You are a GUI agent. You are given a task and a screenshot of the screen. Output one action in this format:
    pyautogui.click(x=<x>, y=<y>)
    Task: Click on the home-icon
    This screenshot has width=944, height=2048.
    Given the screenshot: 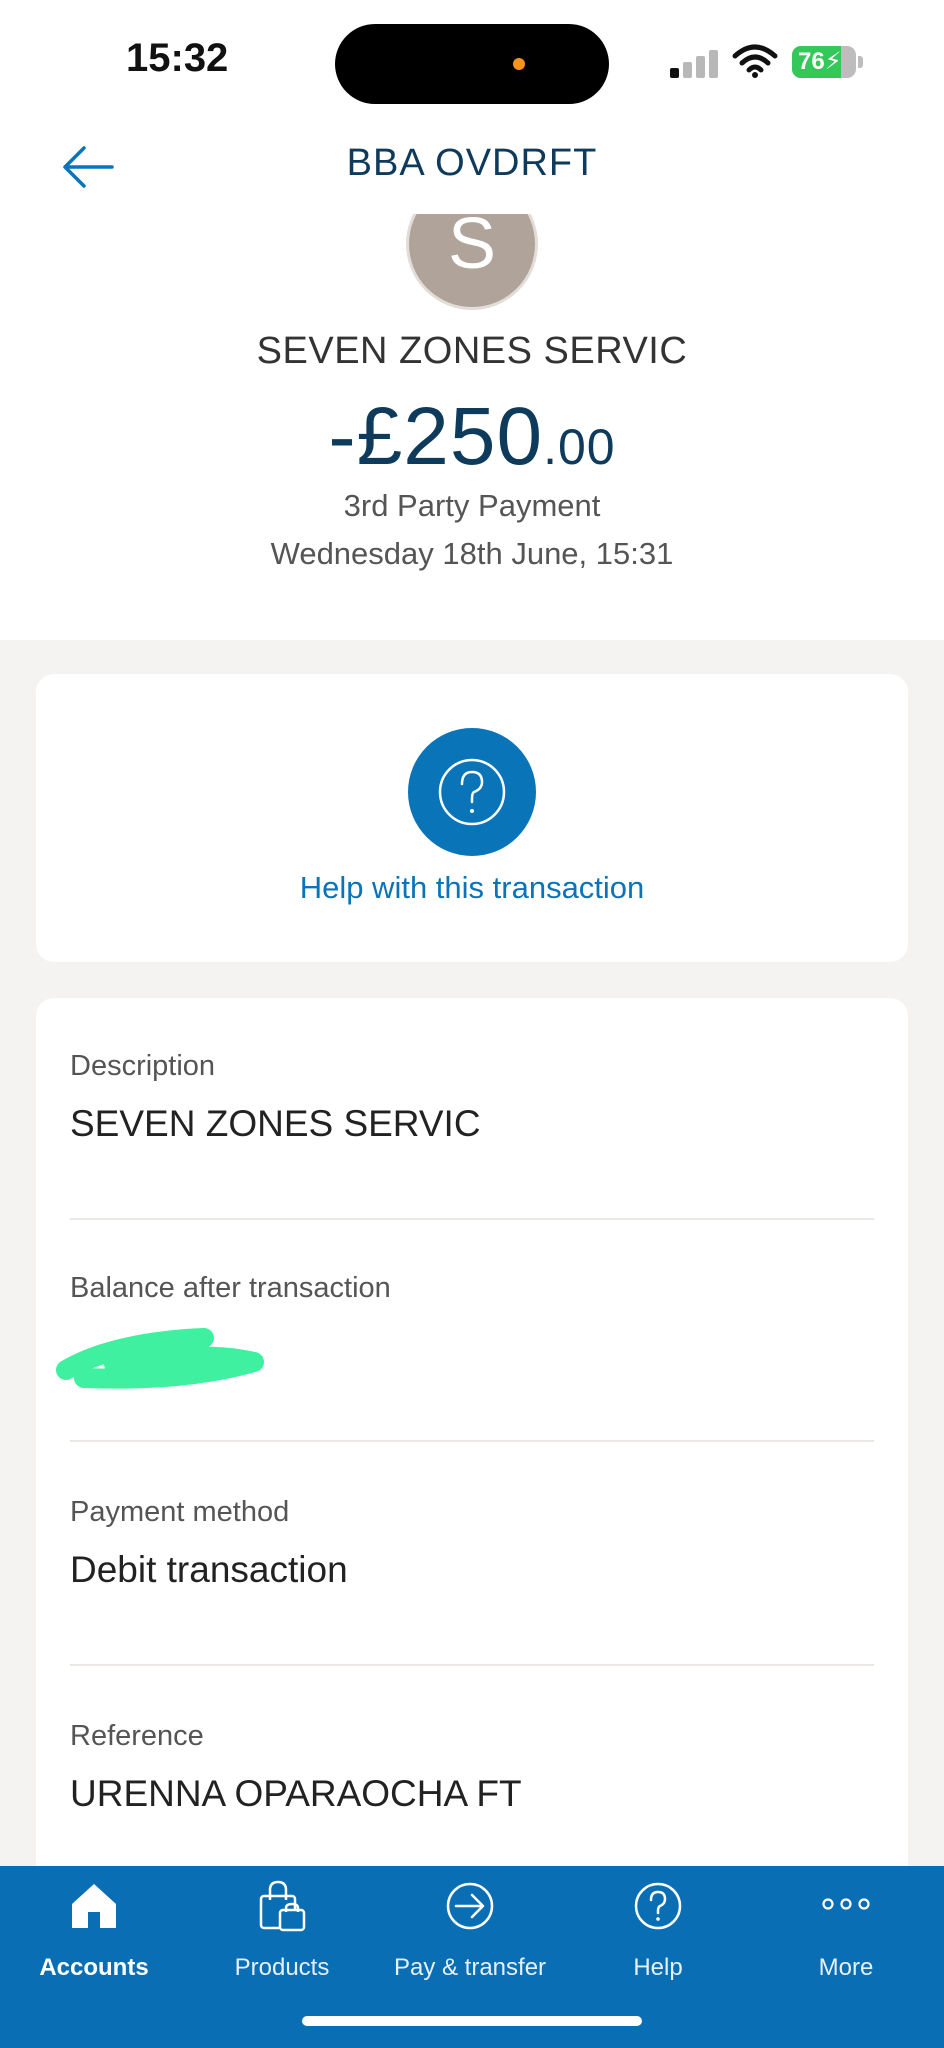 What is the action you would take?
    pyautogui.click(x=94, y=1906)
    